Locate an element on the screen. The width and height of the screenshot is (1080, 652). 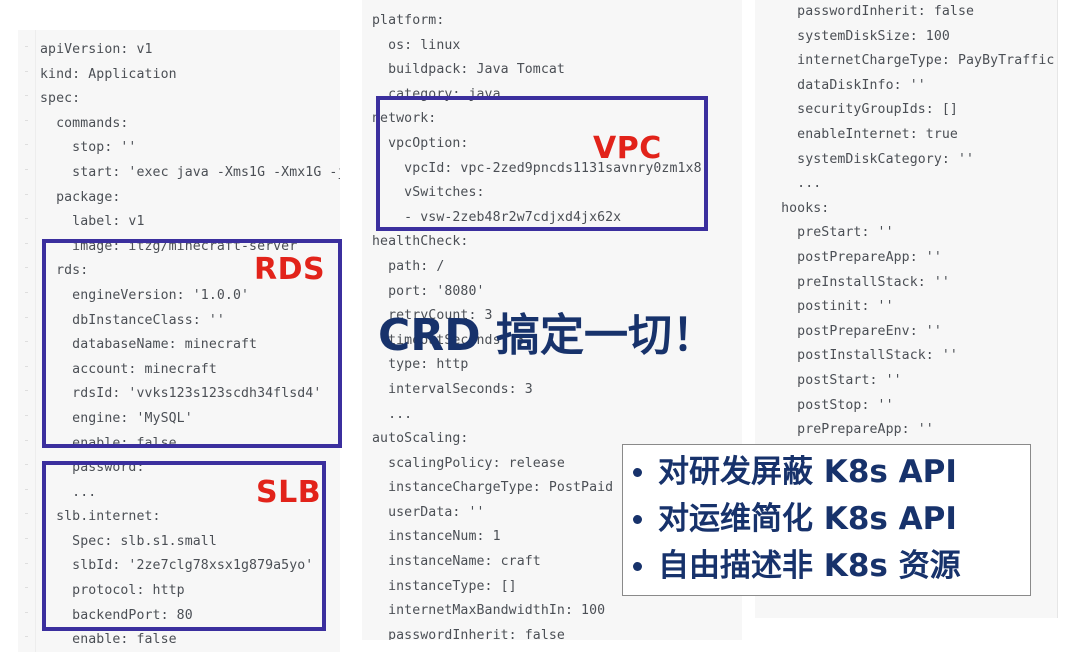
callout-bullet-text: 对运维简化 K8s API is located at coordinates (807, 519).